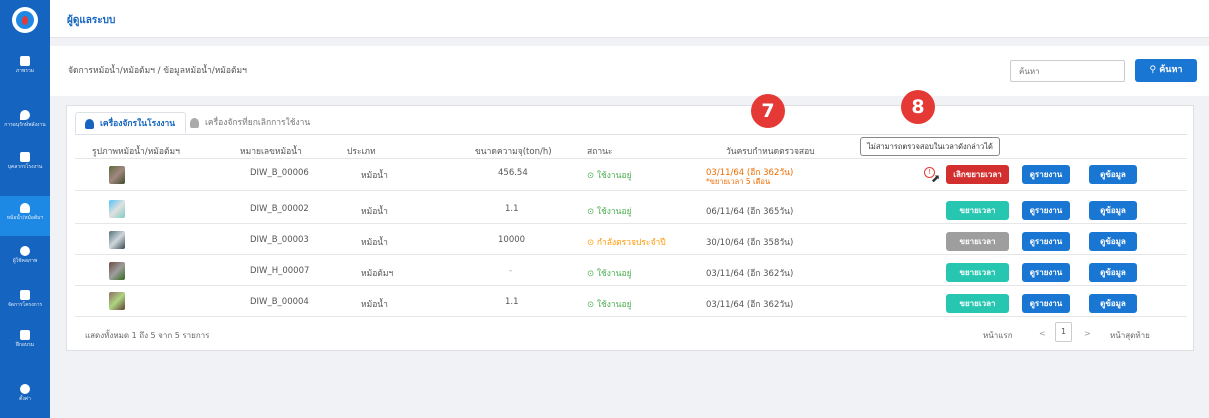  I want to click on clipboard-icon, so click(25, 295).